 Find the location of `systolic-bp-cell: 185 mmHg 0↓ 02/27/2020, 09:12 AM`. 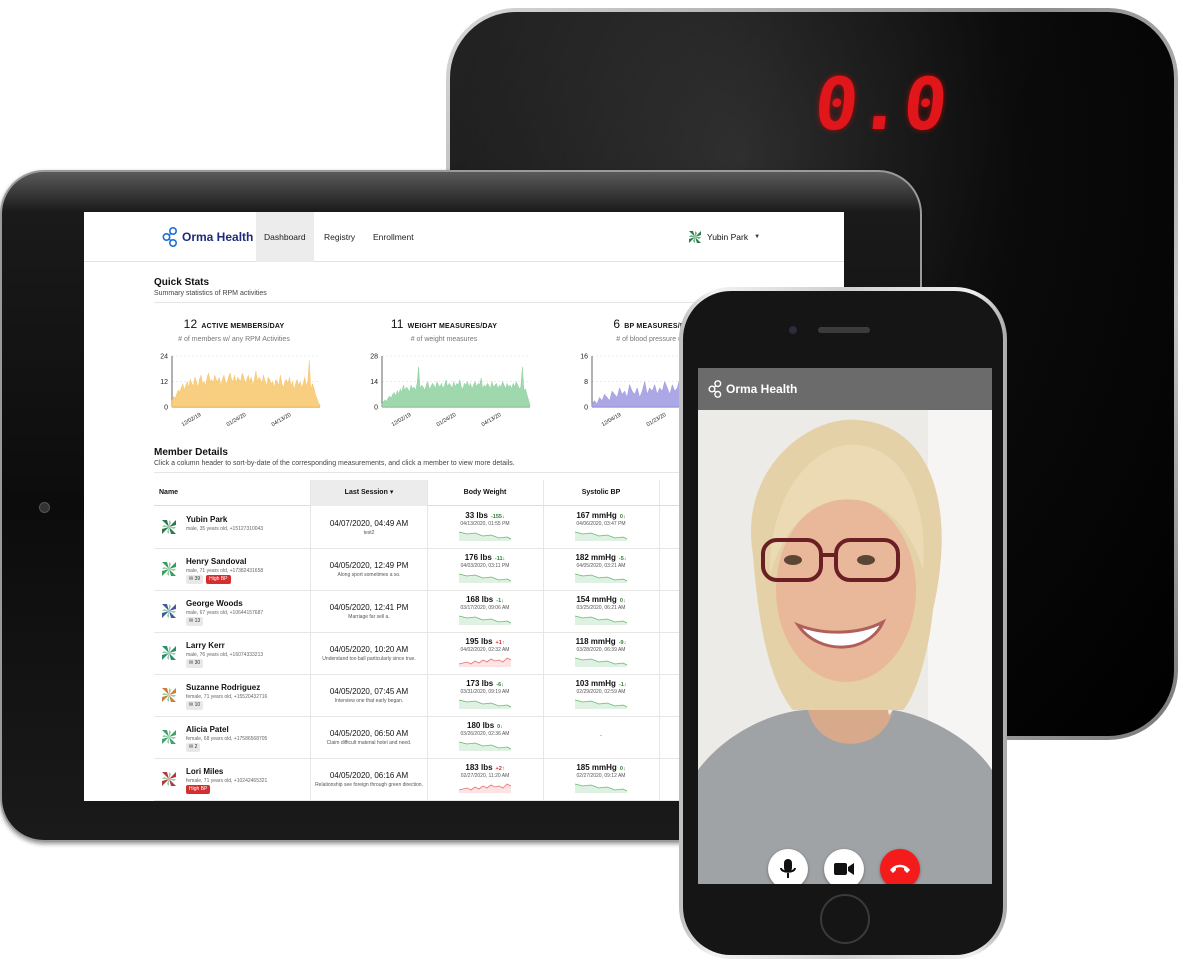

systolic-bp-cell: 185 mmHg 0↓ 02/27/2020, 09:12 AM is located at coordinates (601, 776).